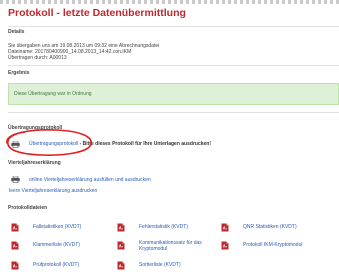 This screenshot has width=339, height=280. I want to click on protocol-file-label-line: QNR Statistiken (KVDT), so click(270, 227).